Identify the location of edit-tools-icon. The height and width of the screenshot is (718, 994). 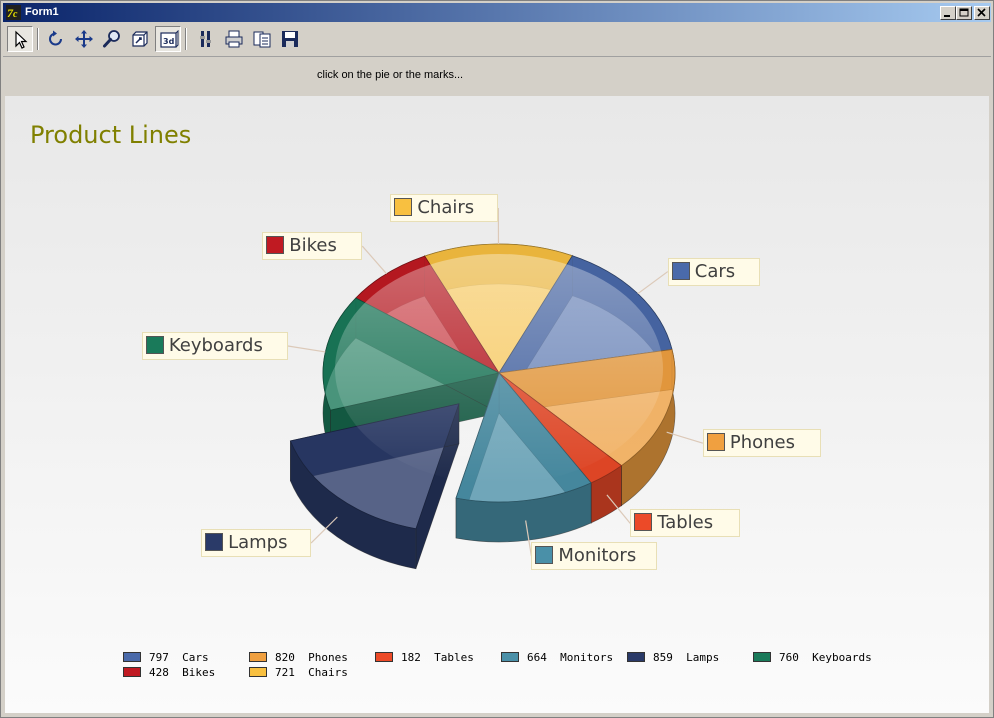
(205, 39).